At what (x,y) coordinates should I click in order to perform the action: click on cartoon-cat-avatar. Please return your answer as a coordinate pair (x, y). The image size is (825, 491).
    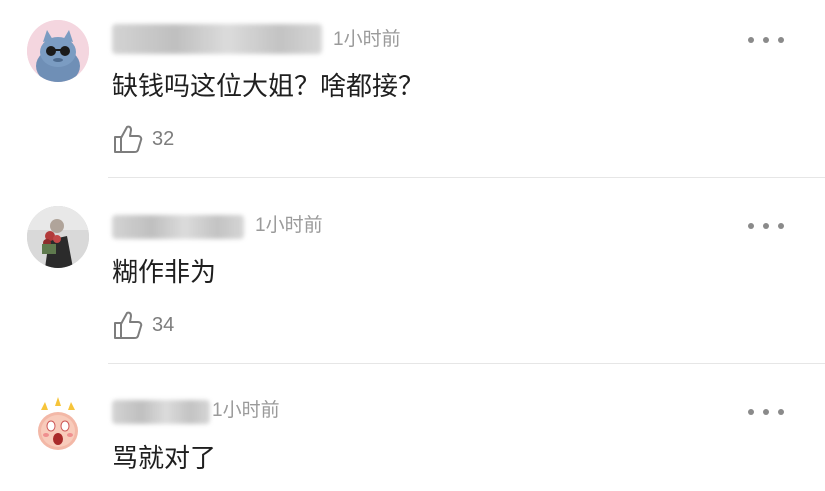
    Looking at the image, I should click on (58, 51).